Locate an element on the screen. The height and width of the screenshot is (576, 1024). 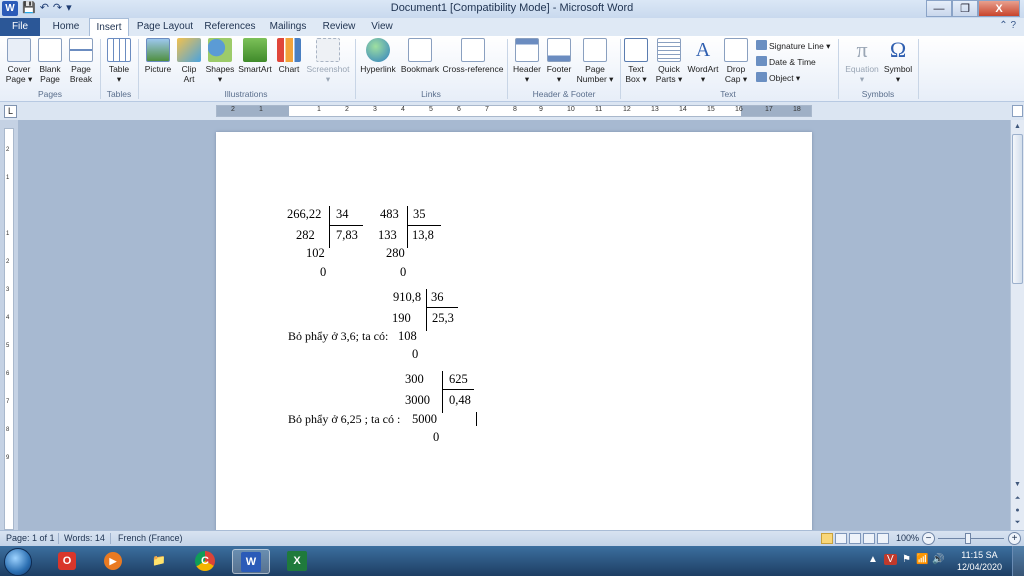
group-label-header-footer: Header & Footer is located at coordinates (564, 94).